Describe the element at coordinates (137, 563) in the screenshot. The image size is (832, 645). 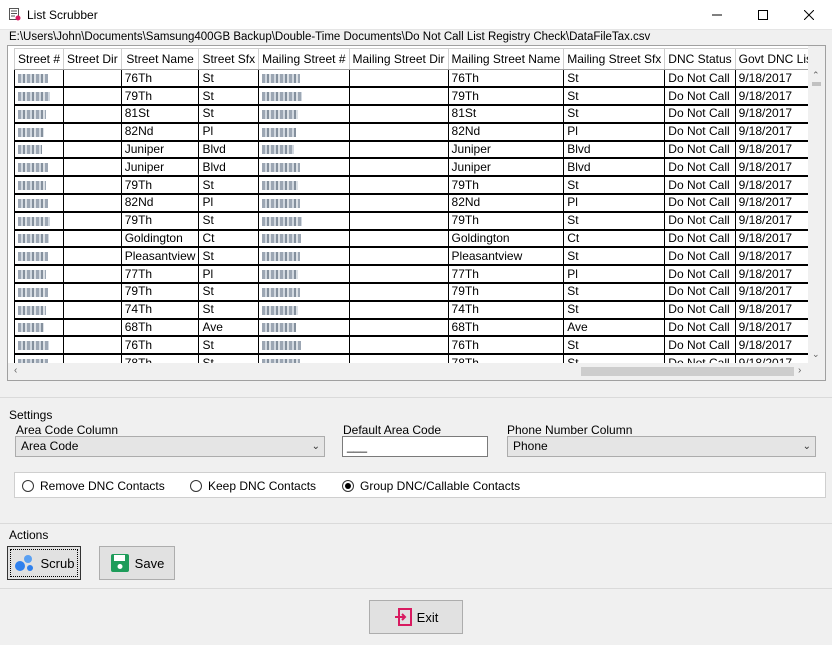
I see `save-button: Save` at that location.